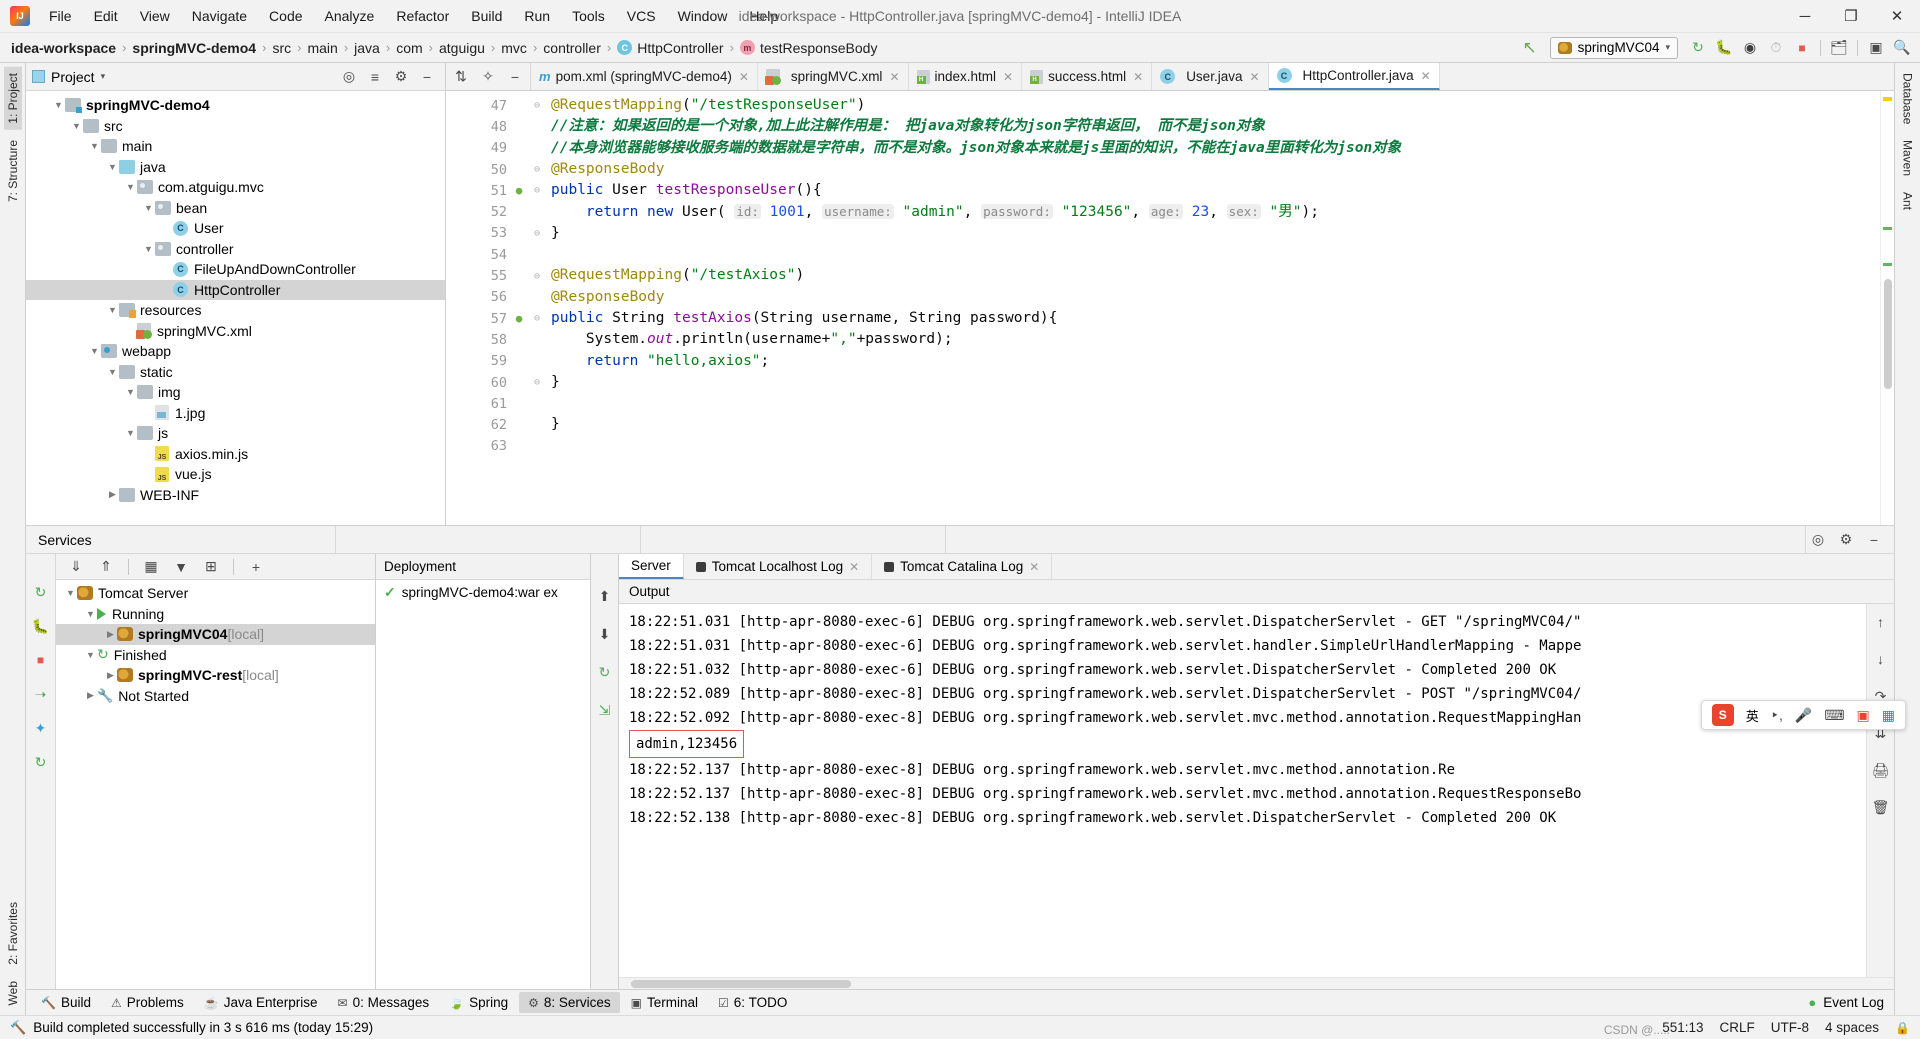  What do you see at coordinates (422, 16) in the screenshot?
I see `menu-refactor: Refactor` at bounding box center [422, 16].